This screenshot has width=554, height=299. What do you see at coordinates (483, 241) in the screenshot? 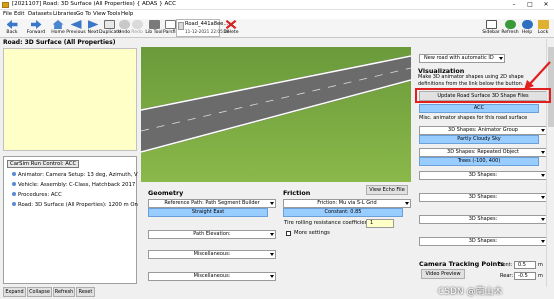
I see `shape6-dropdown: 3D Shapes:` at bounding box center [483, 241].